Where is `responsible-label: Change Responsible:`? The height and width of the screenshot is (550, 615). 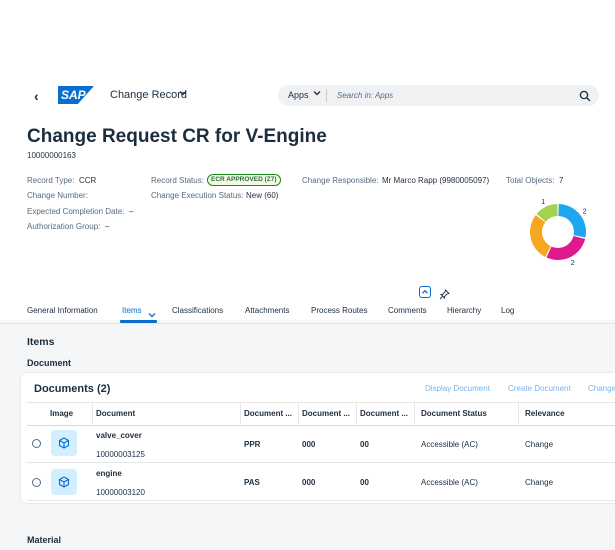 responsible-label: Change Responsible: is located at coordinates (340, 180).